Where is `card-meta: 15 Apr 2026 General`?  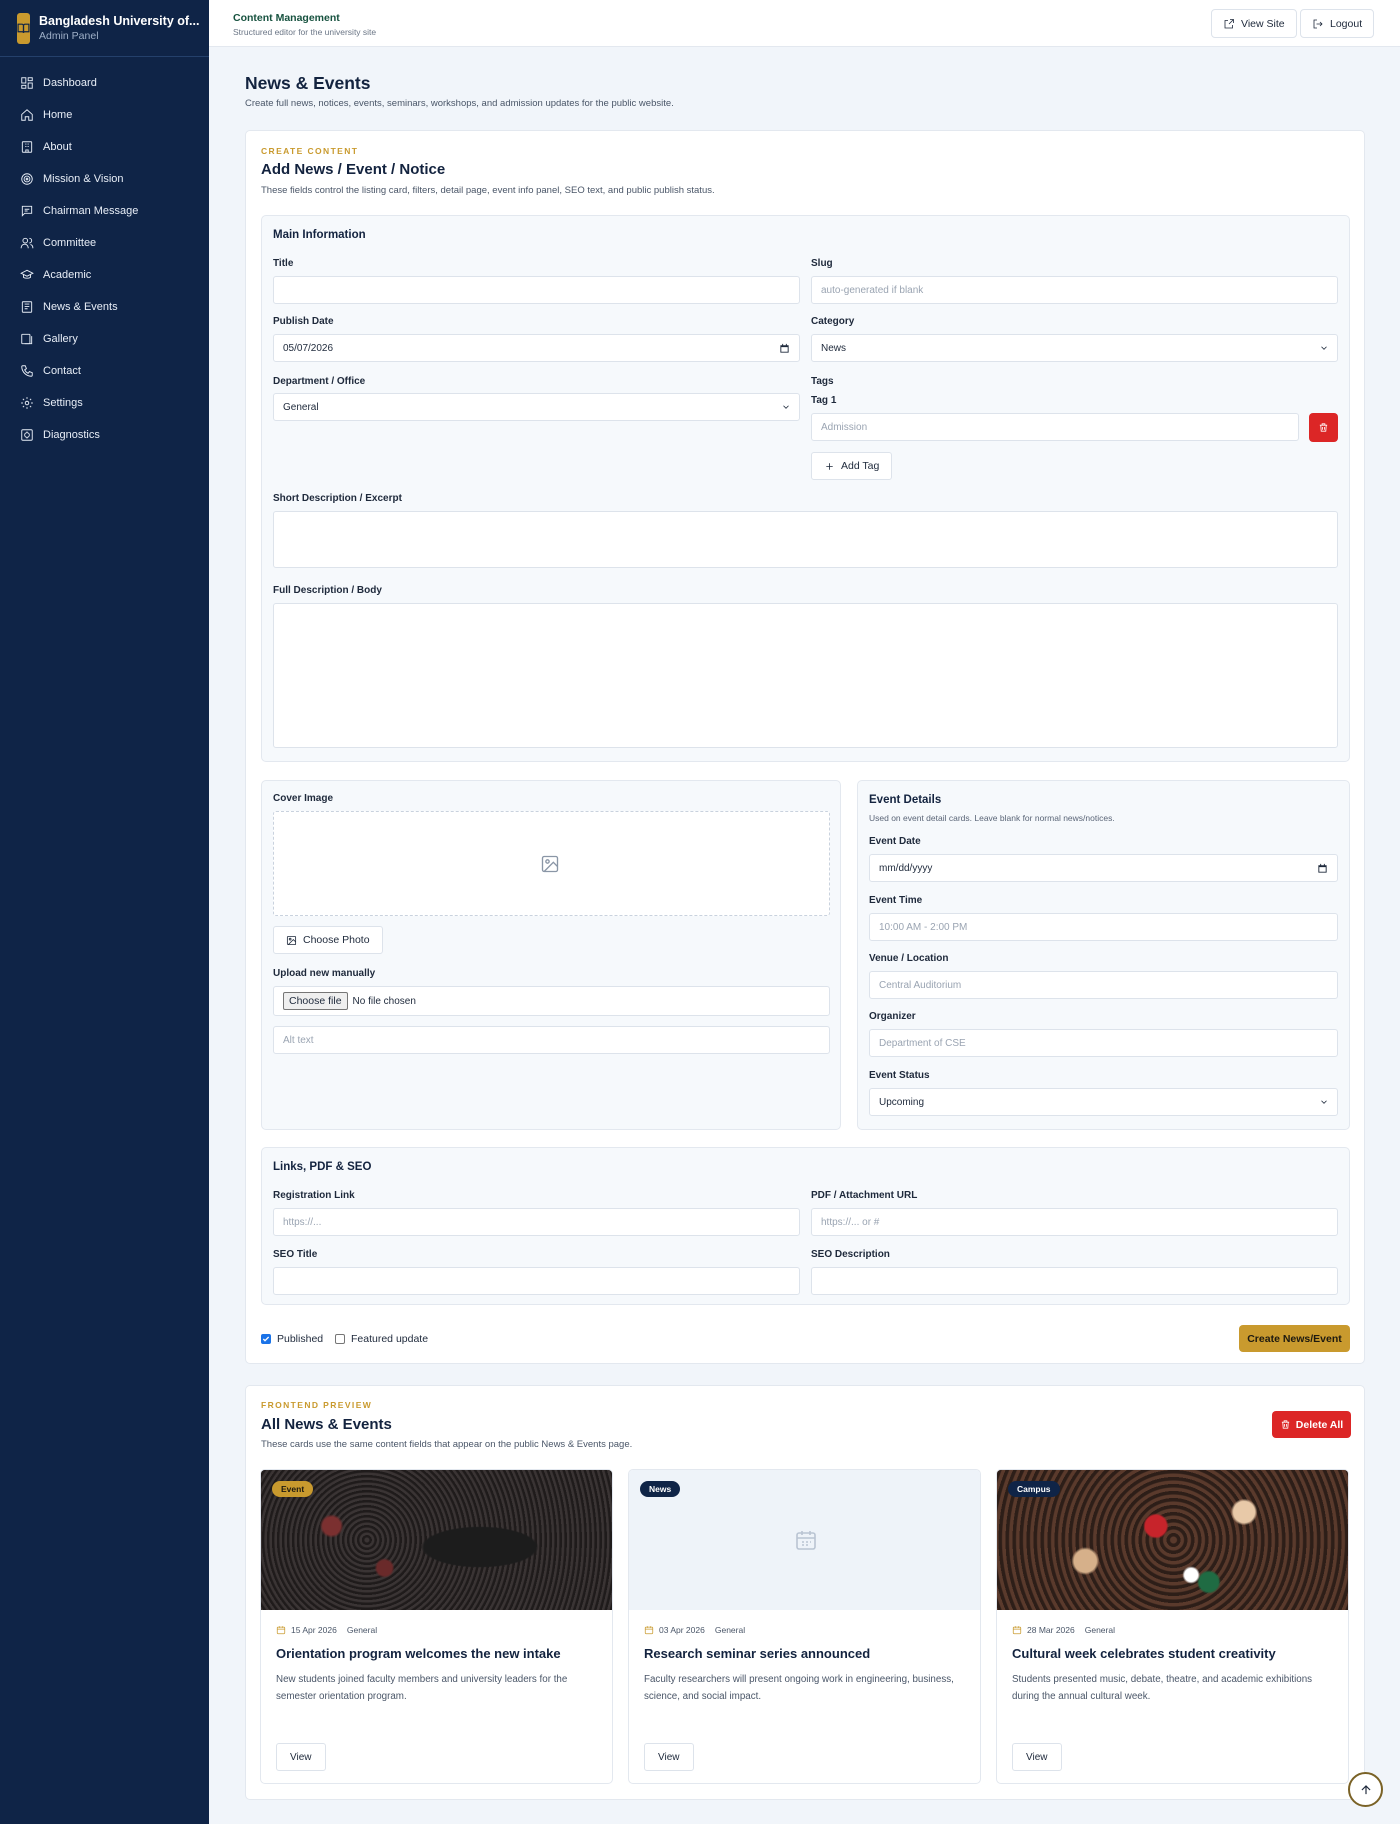 card-meta: 15 Apr 2026 General is located at coordinates (326, 1630).